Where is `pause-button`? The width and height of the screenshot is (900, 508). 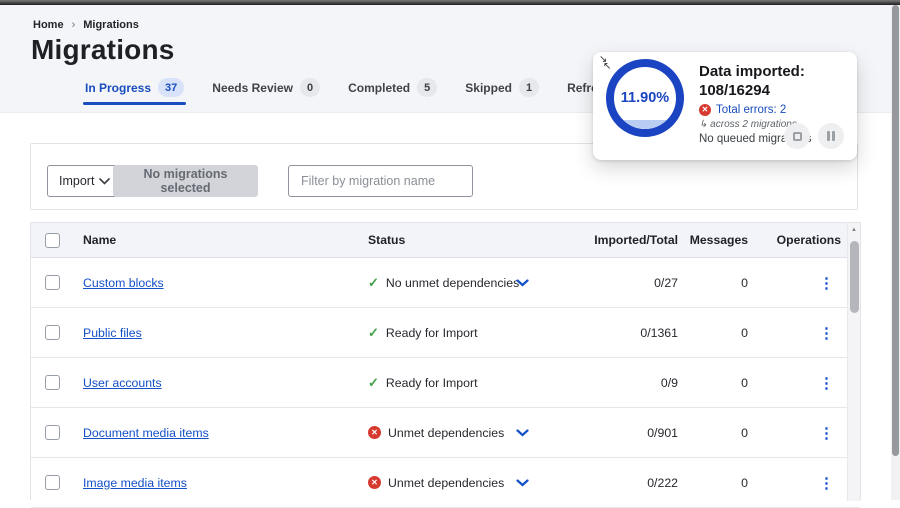 pause-button is located at coordinates (831, 136).